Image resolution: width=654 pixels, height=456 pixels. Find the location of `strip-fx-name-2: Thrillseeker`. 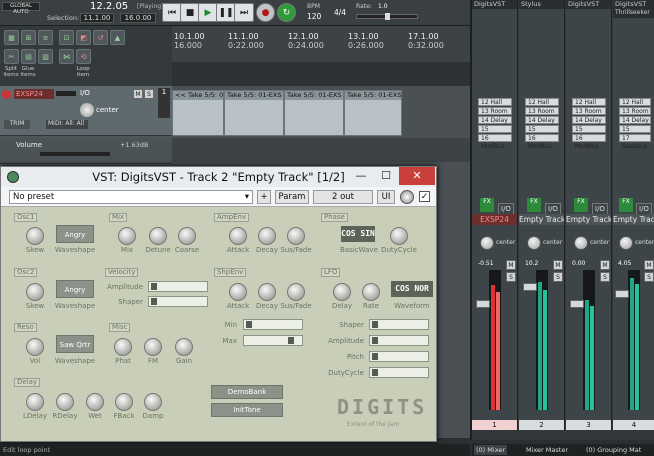

strip-fx-name-2: Thrillseeker is located at coordinates (633, 13).